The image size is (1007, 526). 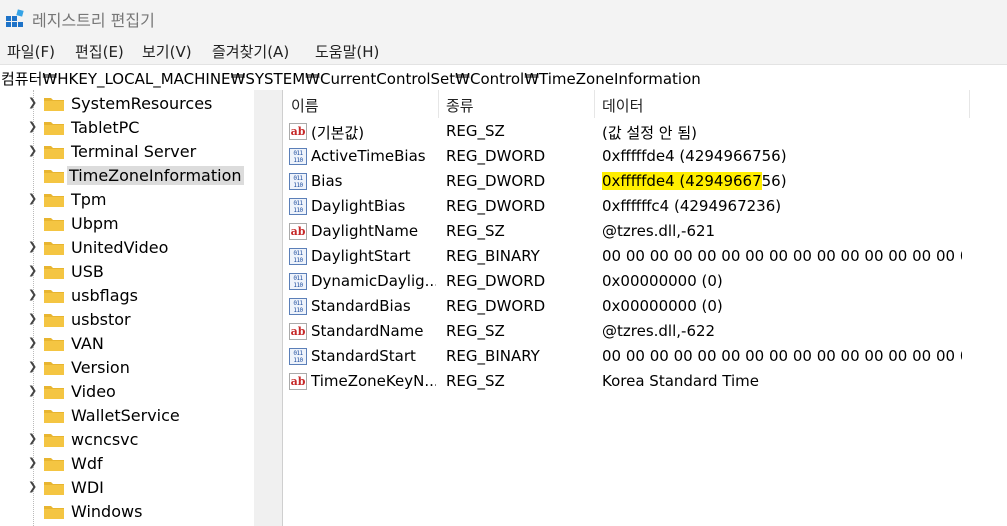 What do you see at coordinates (99, 51) in the screenshot?
I see `menu-edit: 편집(E)` at bounding box center [99, 51].